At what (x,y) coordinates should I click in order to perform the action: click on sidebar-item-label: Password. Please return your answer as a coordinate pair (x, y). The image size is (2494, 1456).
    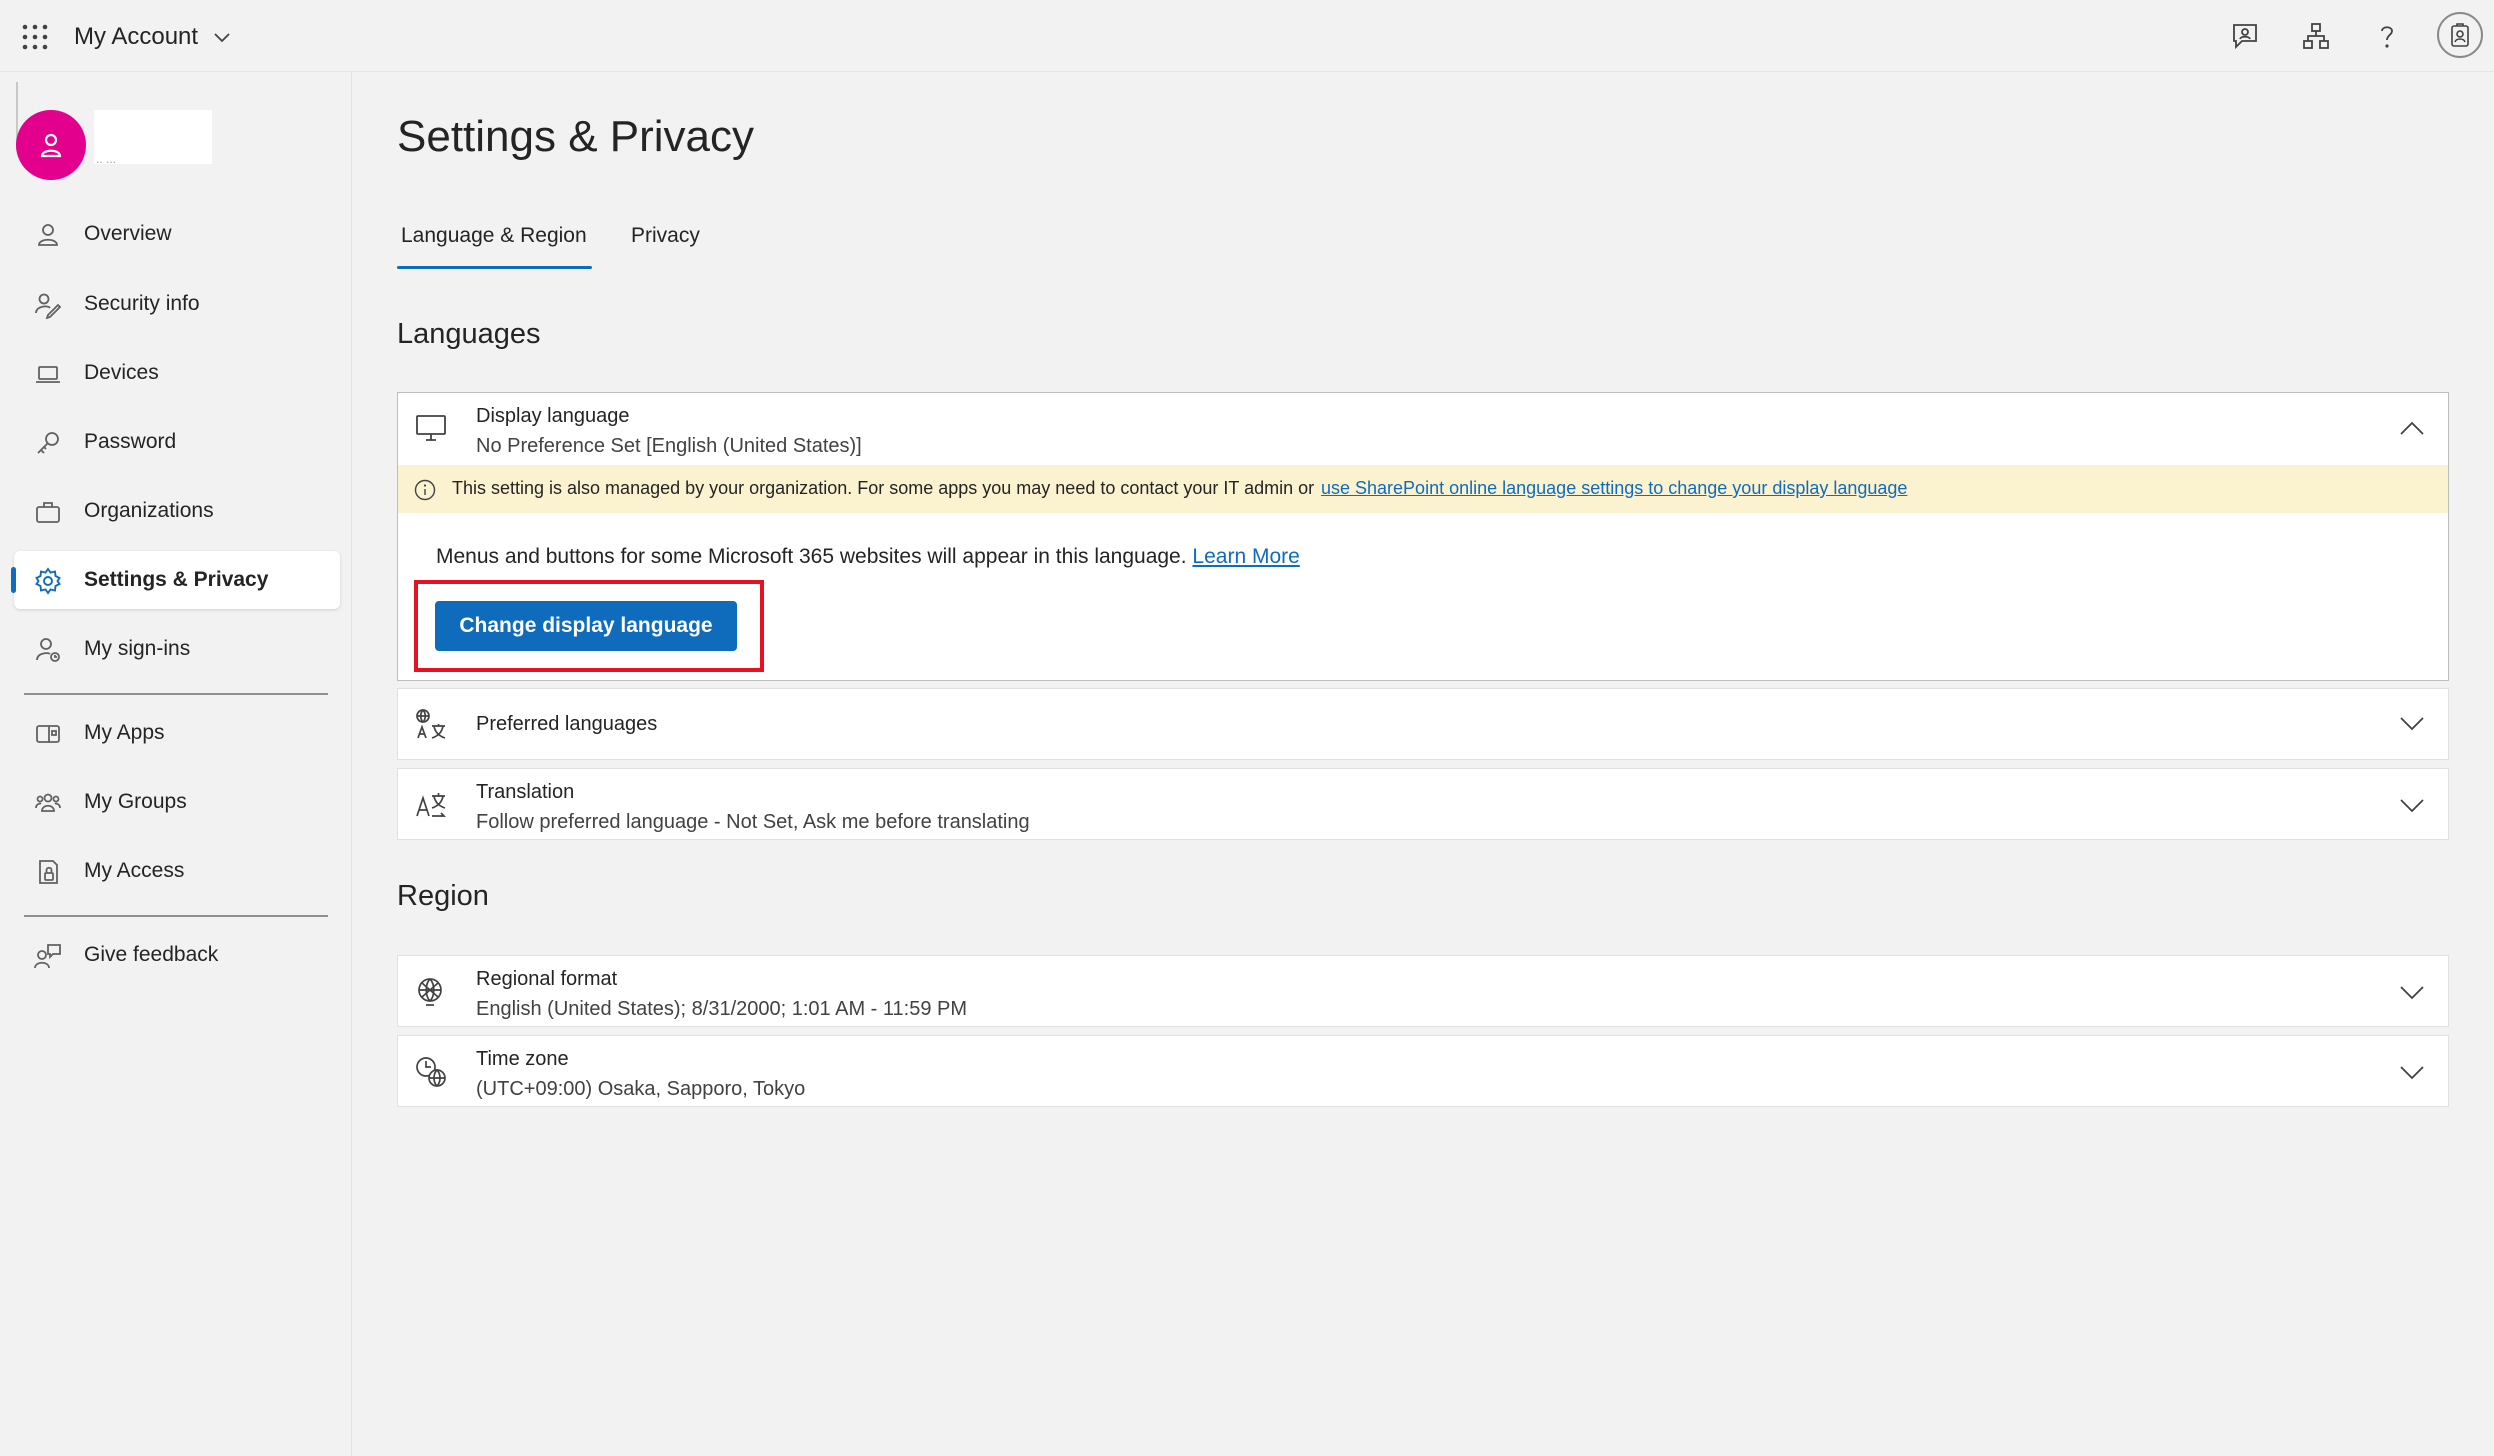
    Looking at the image, I should click on (130, 441).